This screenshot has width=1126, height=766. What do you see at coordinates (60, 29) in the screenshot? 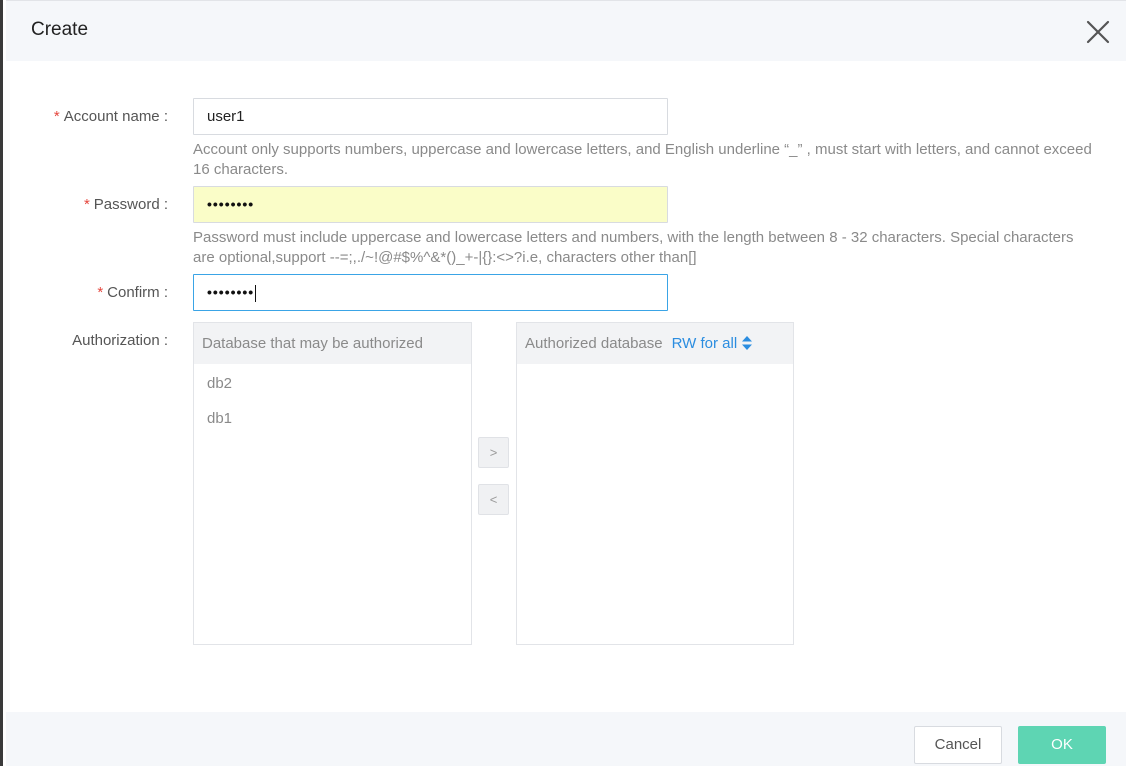
I see `dialog-title: Create` at bounding box center [60, 29].